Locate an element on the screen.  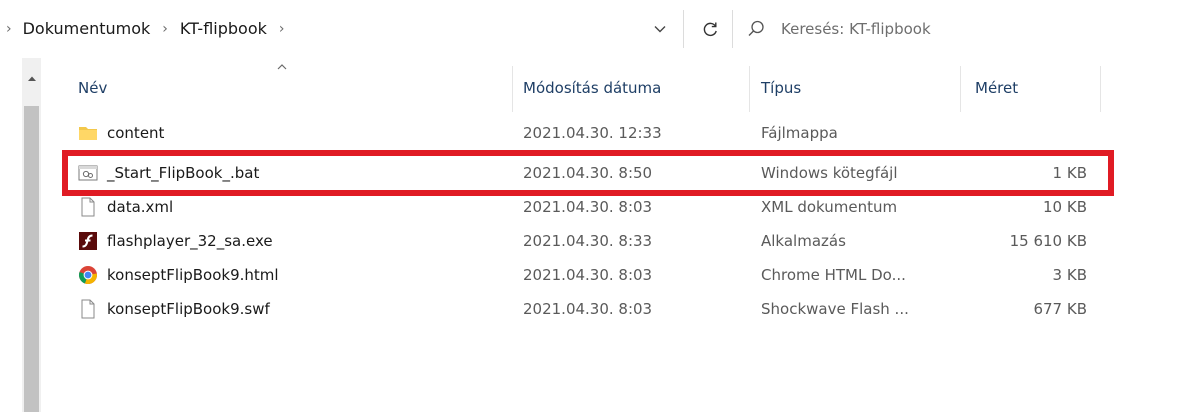
file-type: Alkalmazás is located at coordinates (803, 241).